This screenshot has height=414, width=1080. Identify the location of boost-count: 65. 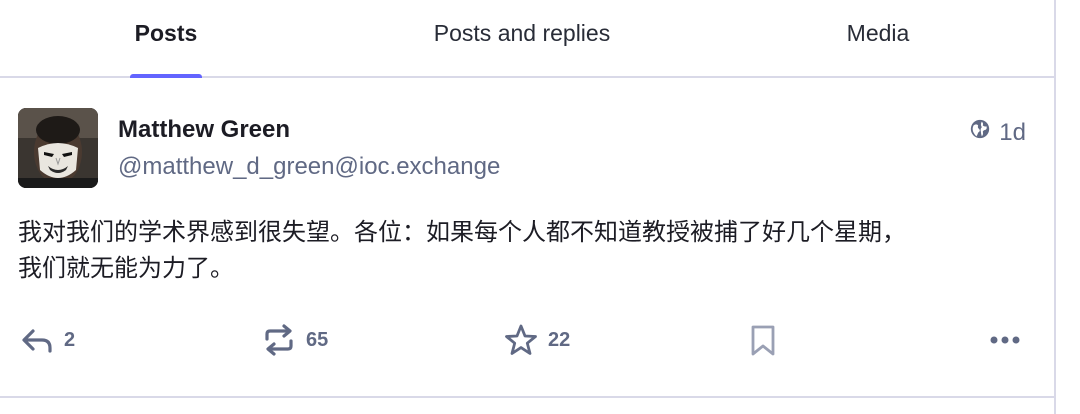
(317, 339).